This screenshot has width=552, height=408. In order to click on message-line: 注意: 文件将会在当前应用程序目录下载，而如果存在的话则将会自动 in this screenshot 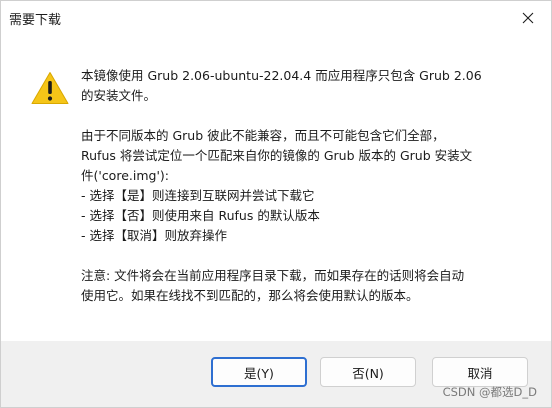, I will do `click(273, 275)`.